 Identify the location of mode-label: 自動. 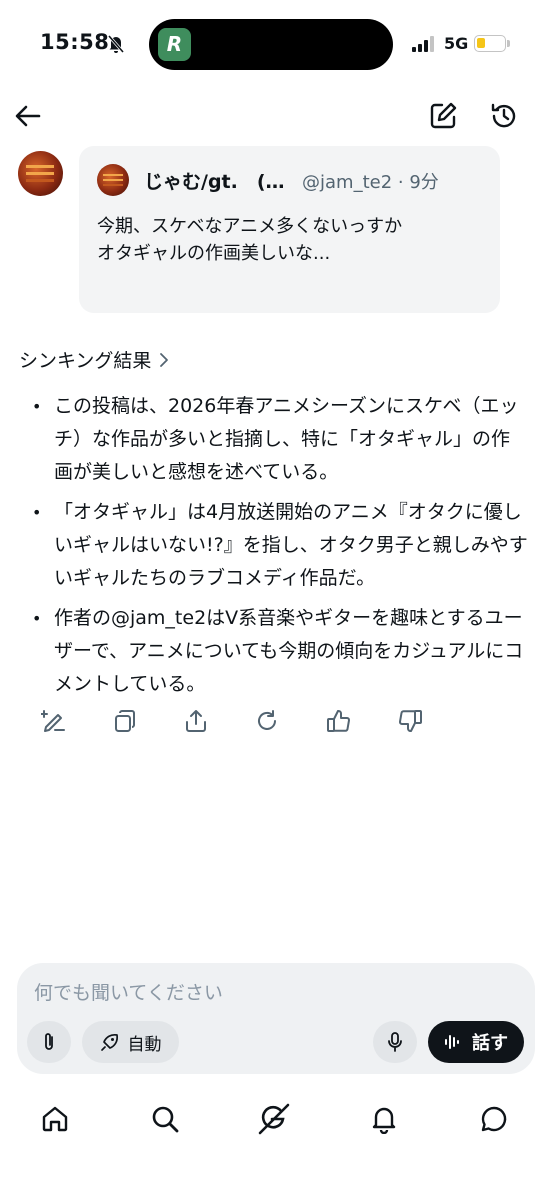
(144, 1044).